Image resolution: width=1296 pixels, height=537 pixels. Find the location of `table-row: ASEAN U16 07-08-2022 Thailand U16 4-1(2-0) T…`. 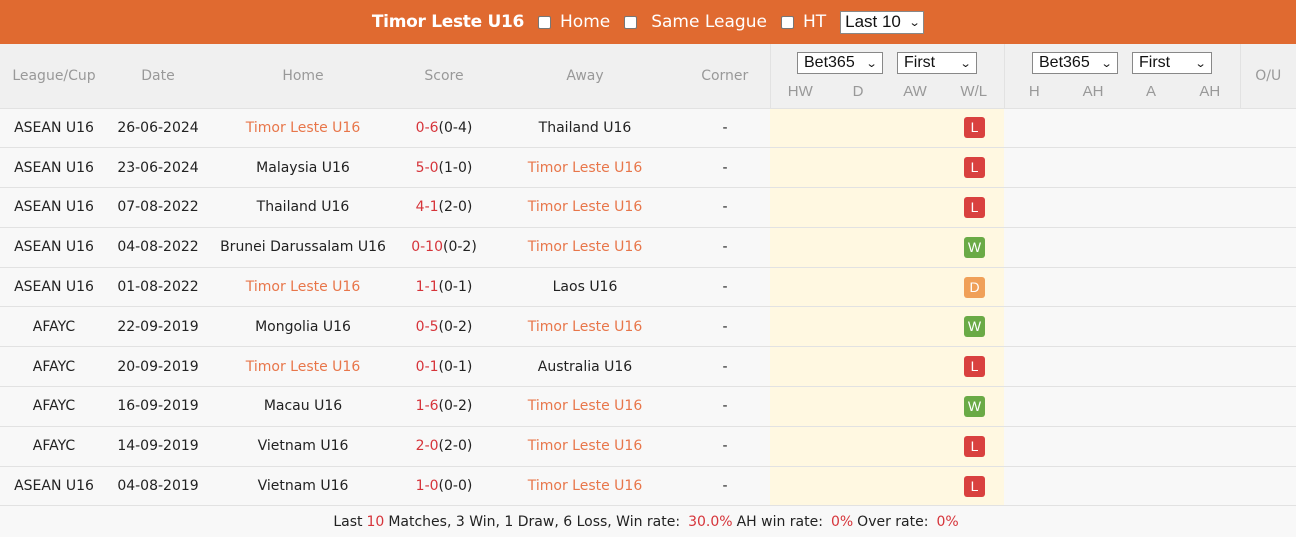

table-row: ASEAN U16 07-08-2022 Thailand U16 4-1(2-0) T… is located at coordinates (648, 207).